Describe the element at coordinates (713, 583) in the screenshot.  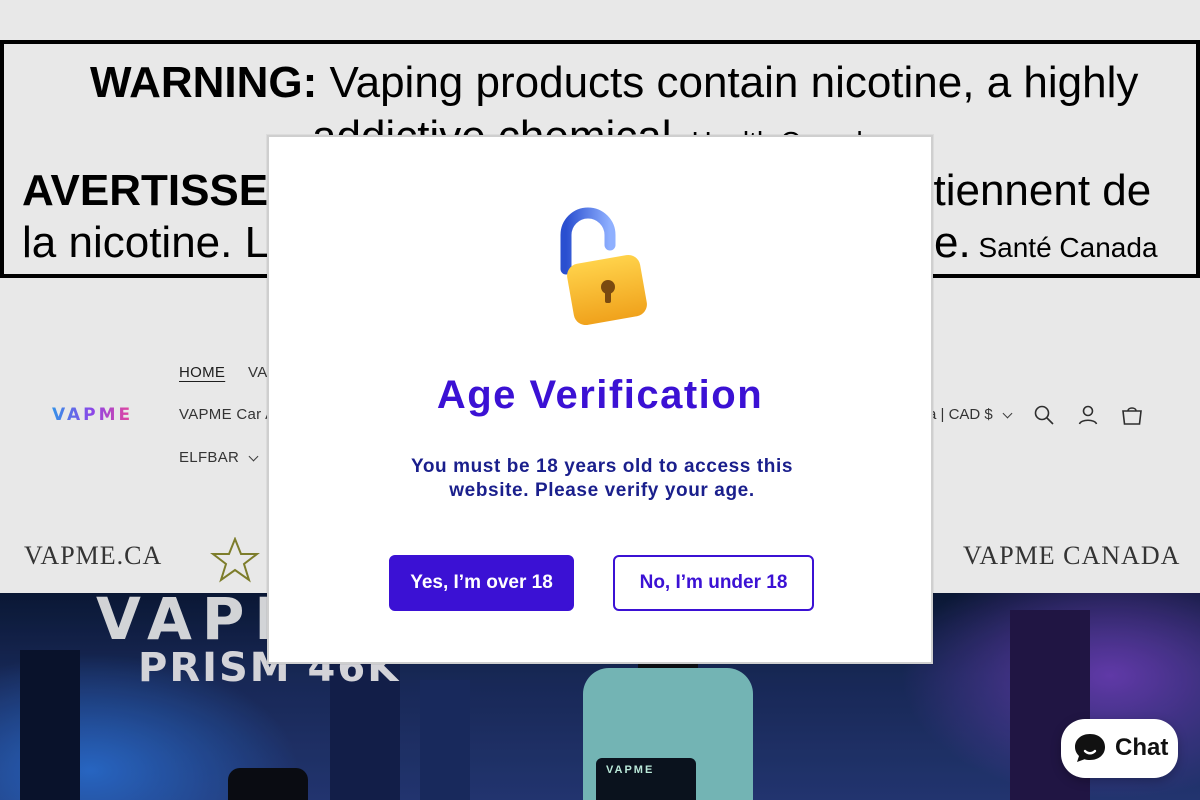
I see `under-18-button: No, I’m under 18` at that location.